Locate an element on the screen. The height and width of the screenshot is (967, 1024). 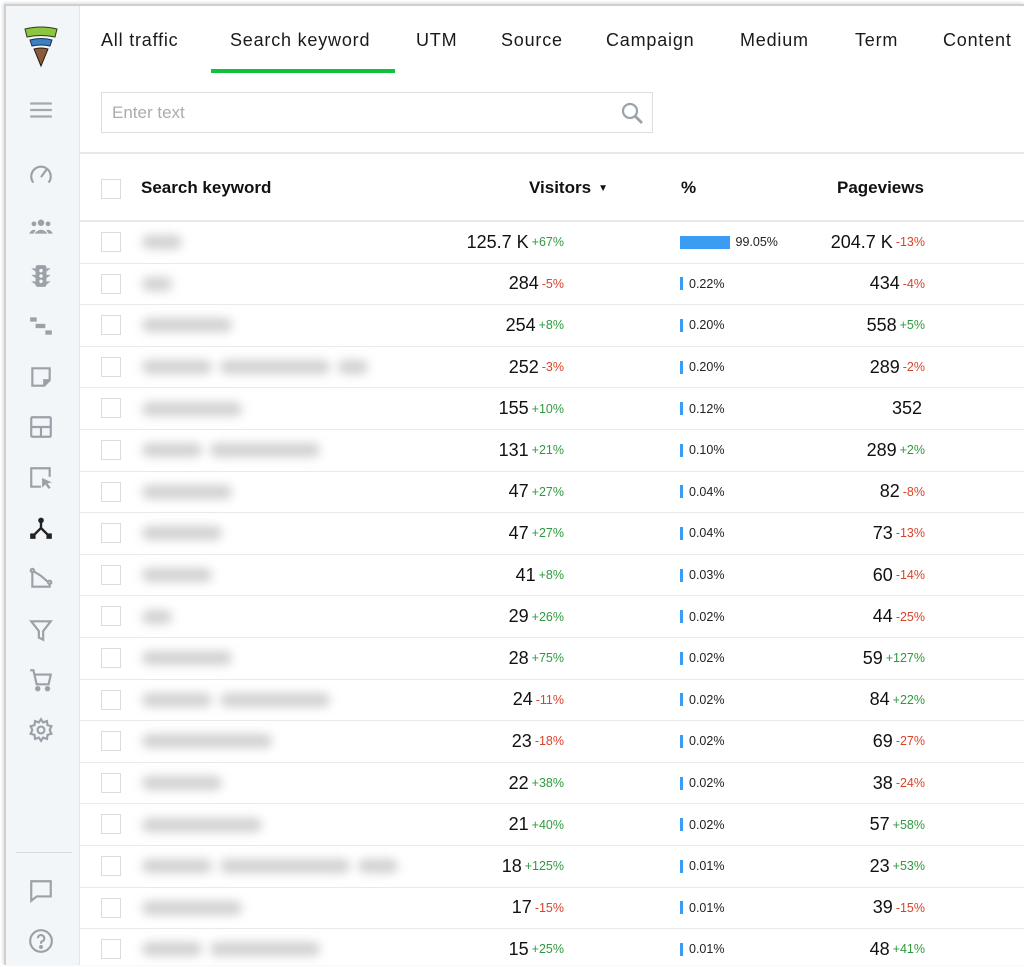
table-row: 23 -18% 0.02% 69 -27% is located at coordinates (552, 742).